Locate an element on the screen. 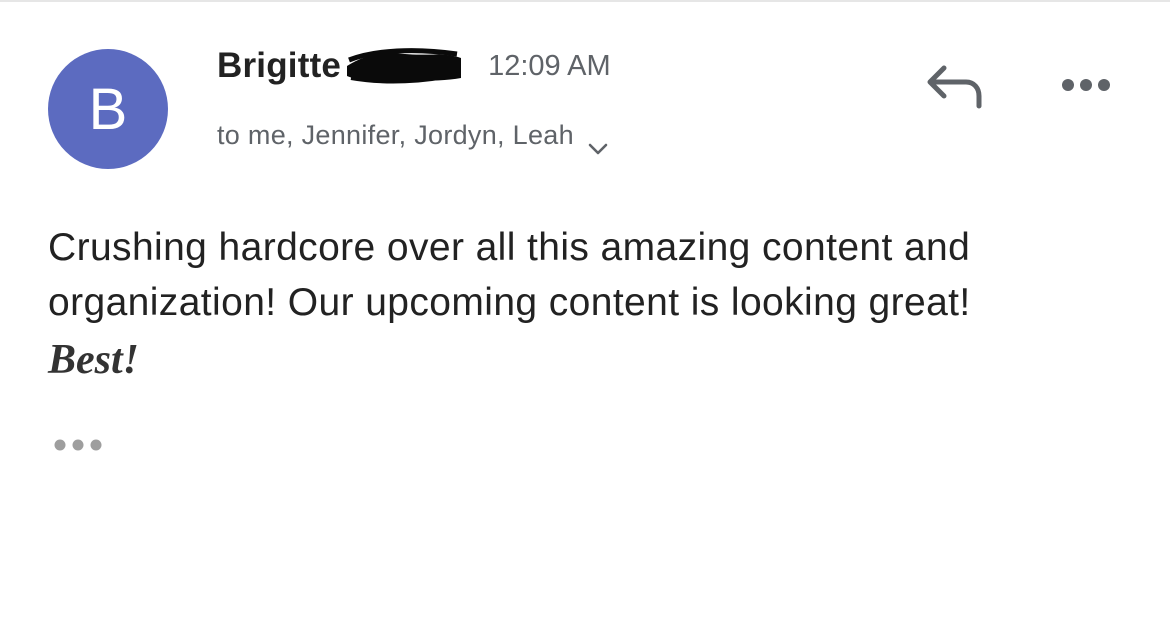 The image size is (1170, 633). chevron-down-icon is located at coordinates (598, 143).